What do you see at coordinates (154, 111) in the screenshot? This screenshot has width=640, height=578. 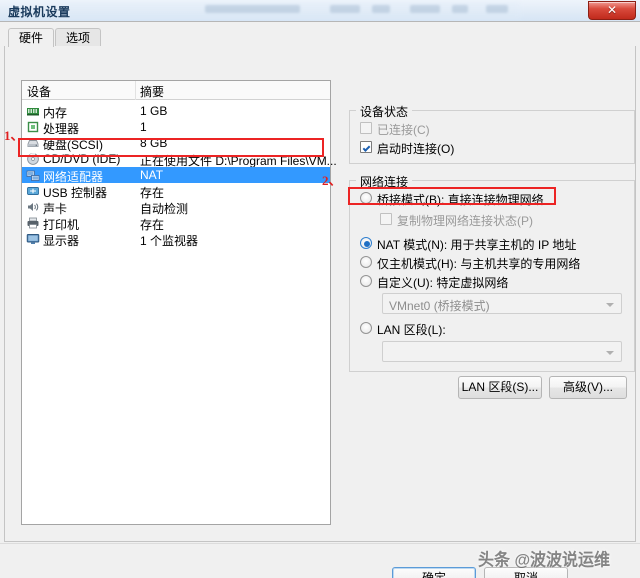 I see `device-summary: 1 GB` at bounding box center [154, 111].